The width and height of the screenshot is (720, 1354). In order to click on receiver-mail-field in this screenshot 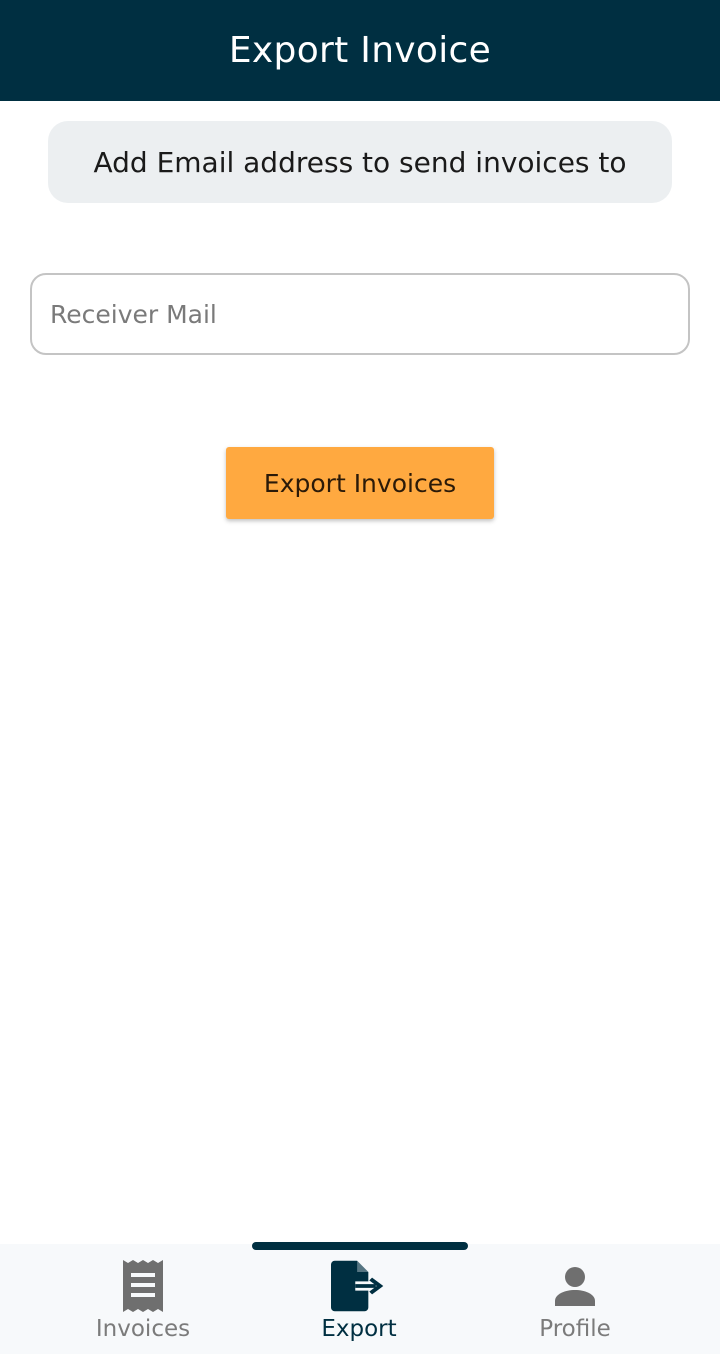, I will do `click(360, 314)`.